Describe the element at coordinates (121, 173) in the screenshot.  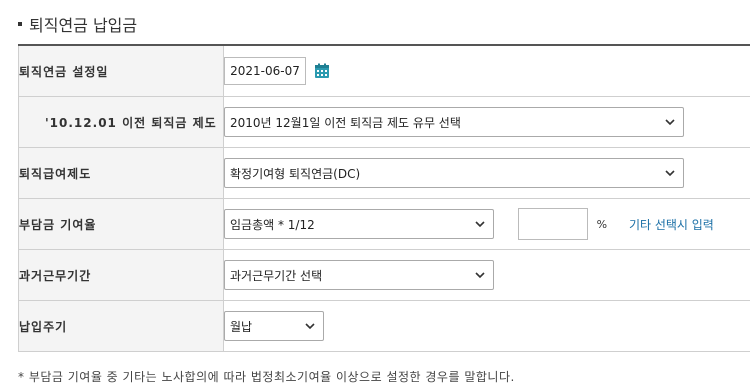
I see `label-benefit-system: 퇴직급여제도` at that location.